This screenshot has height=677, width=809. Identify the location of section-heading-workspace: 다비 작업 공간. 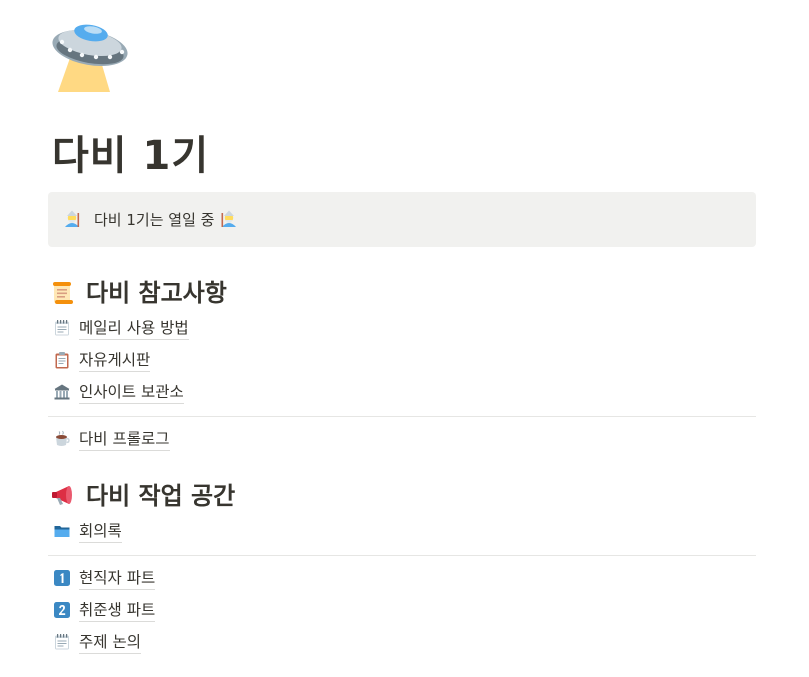
(142, 496).